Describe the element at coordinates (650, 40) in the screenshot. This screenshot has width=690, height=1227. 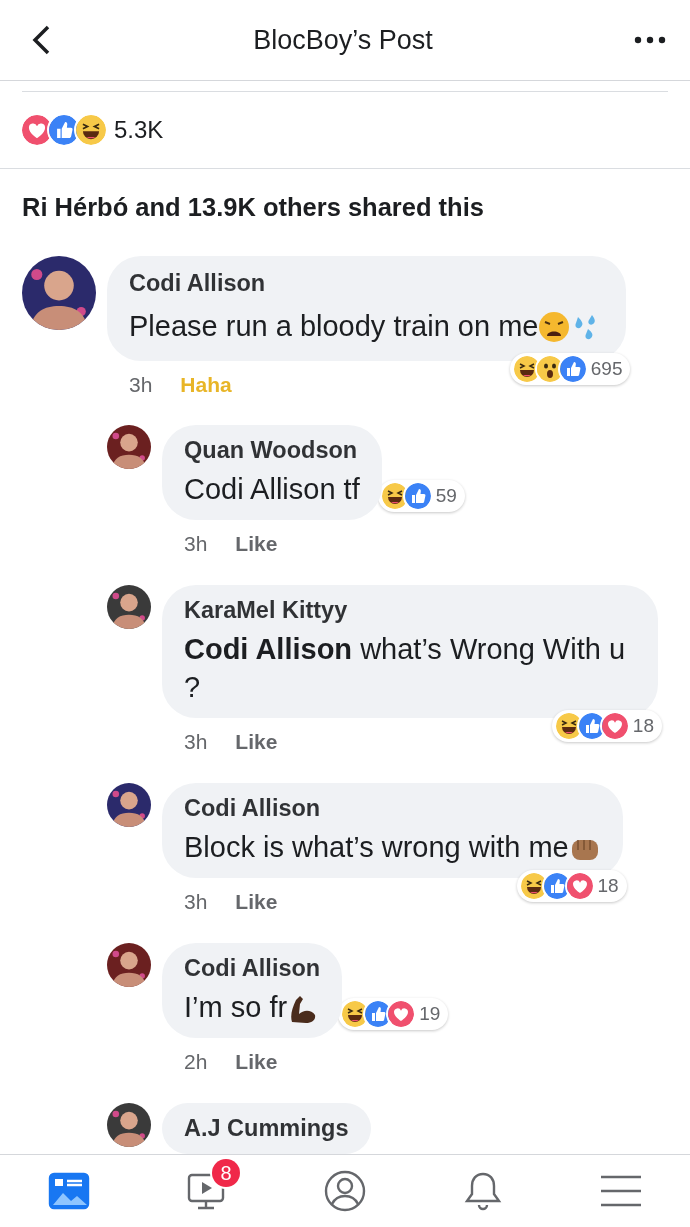
I see `more-icon` at that location.